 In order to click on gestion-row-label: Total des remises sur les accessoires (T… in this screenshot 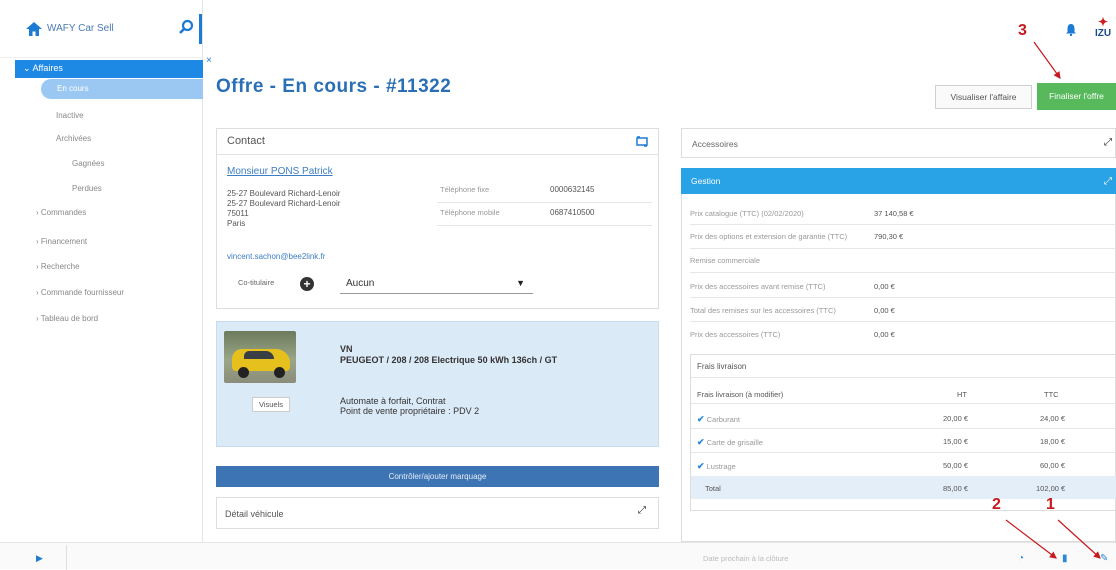, I will do `click(763, 310)`.